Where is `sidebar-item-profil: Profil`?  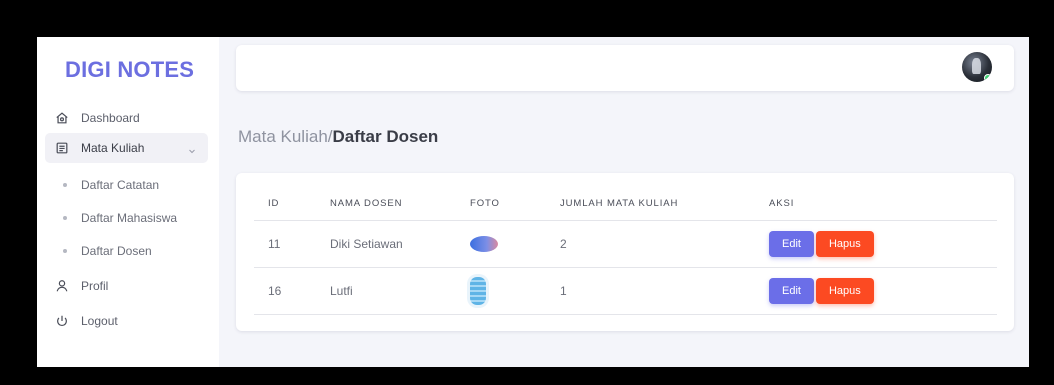 sidebar-item-profil: Profil is located at coordinates (126, 286).